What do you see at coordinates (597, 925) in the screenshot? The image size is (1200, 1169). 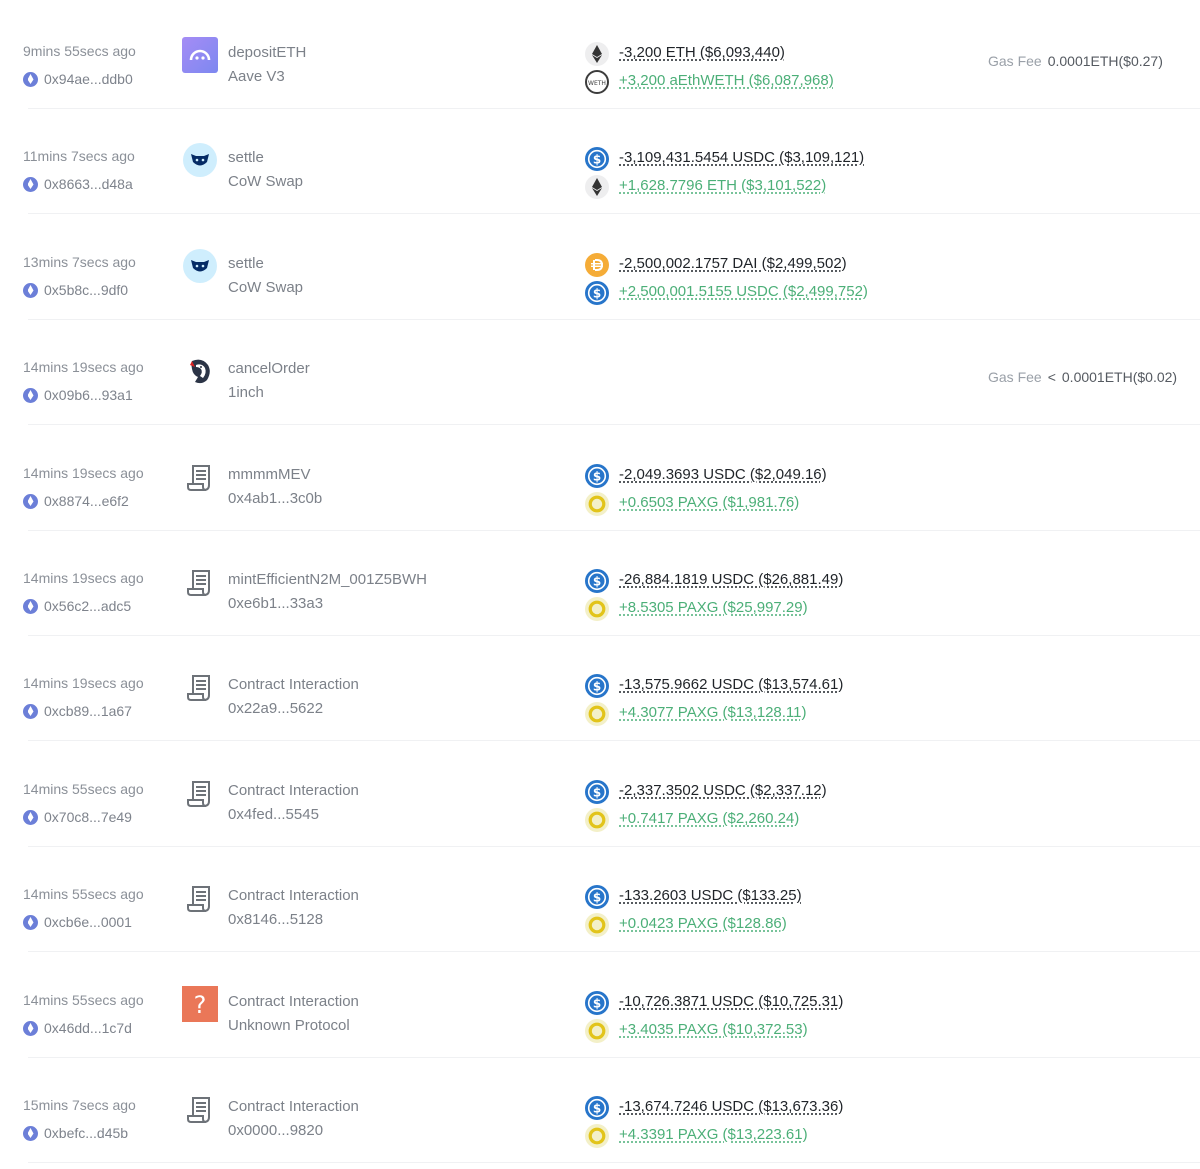 I see `paxg-token-icon` at bounding box center [597, 925].